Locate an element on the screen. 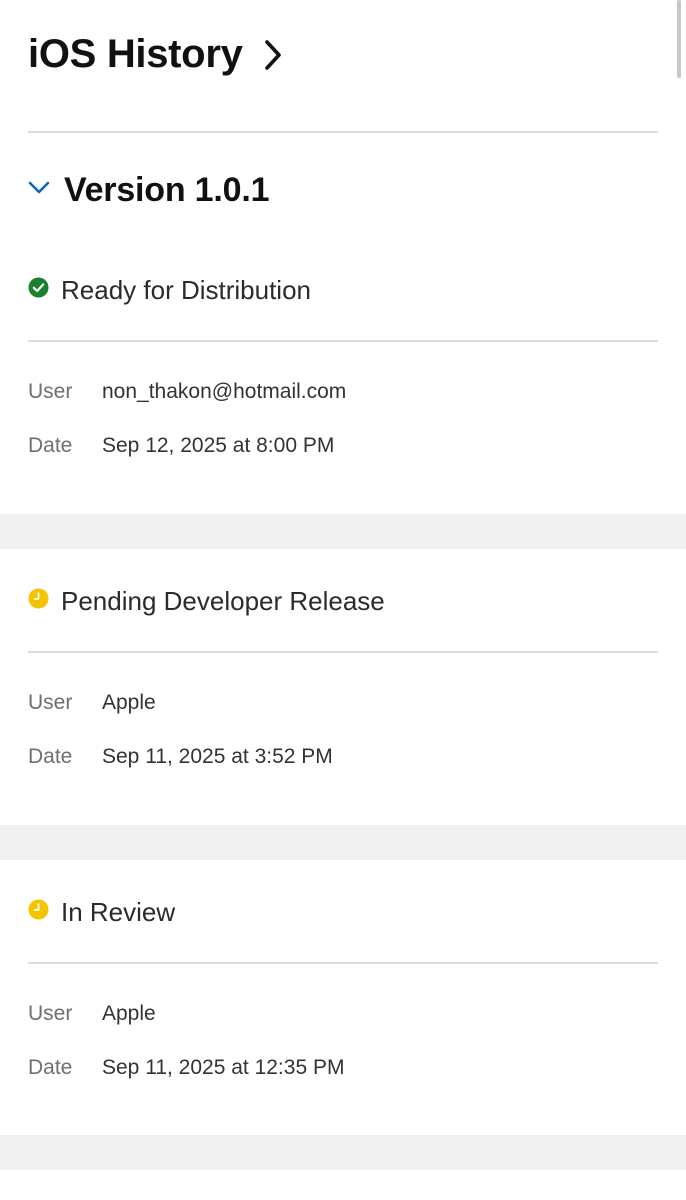  version-title: Version 1.0.1 is located at coordinates (167, 189).